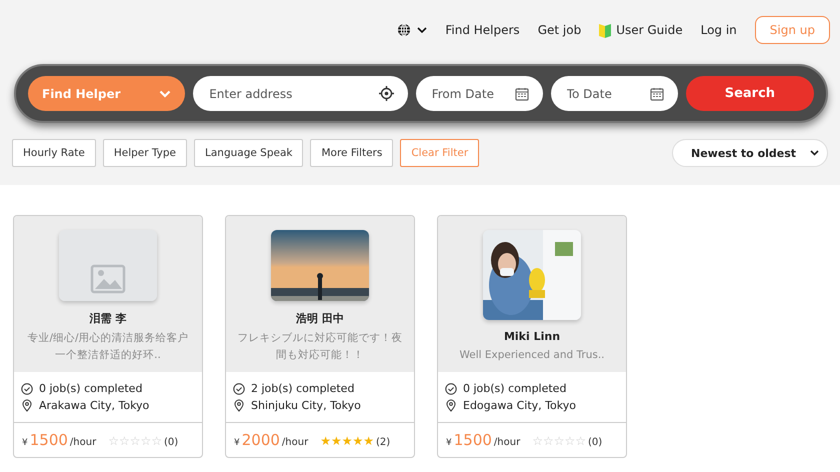 This screenshot has height=472, width=840. I want to click on nav-link: Get job, so click(560, 30).